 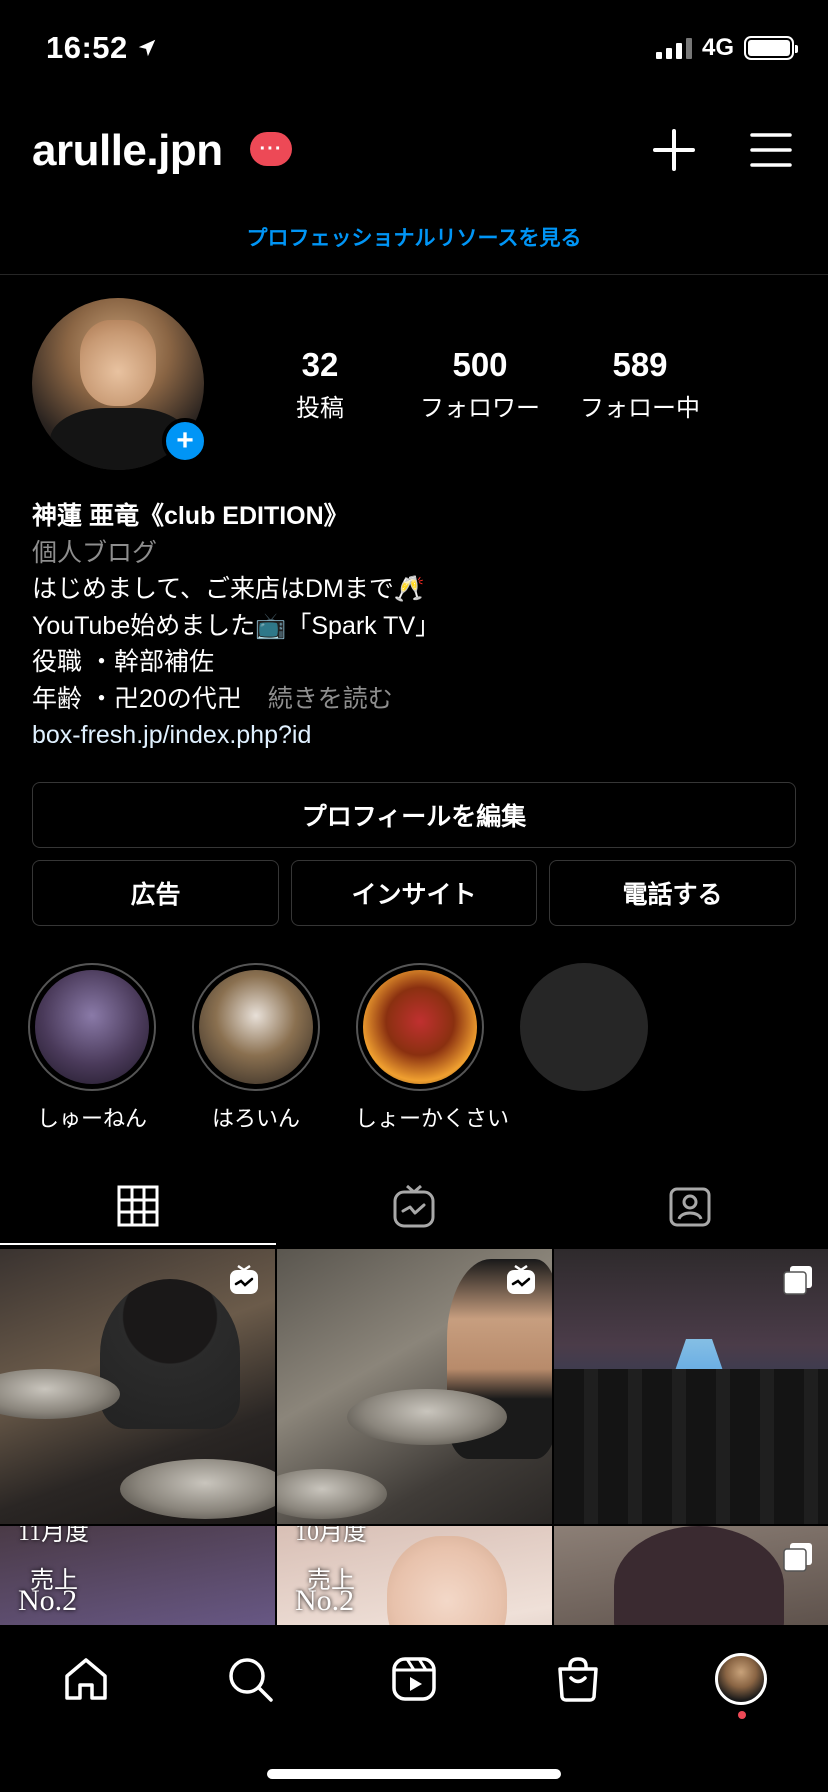 I want to click on shopping-bag-icon, so click(x=578, y=1679).